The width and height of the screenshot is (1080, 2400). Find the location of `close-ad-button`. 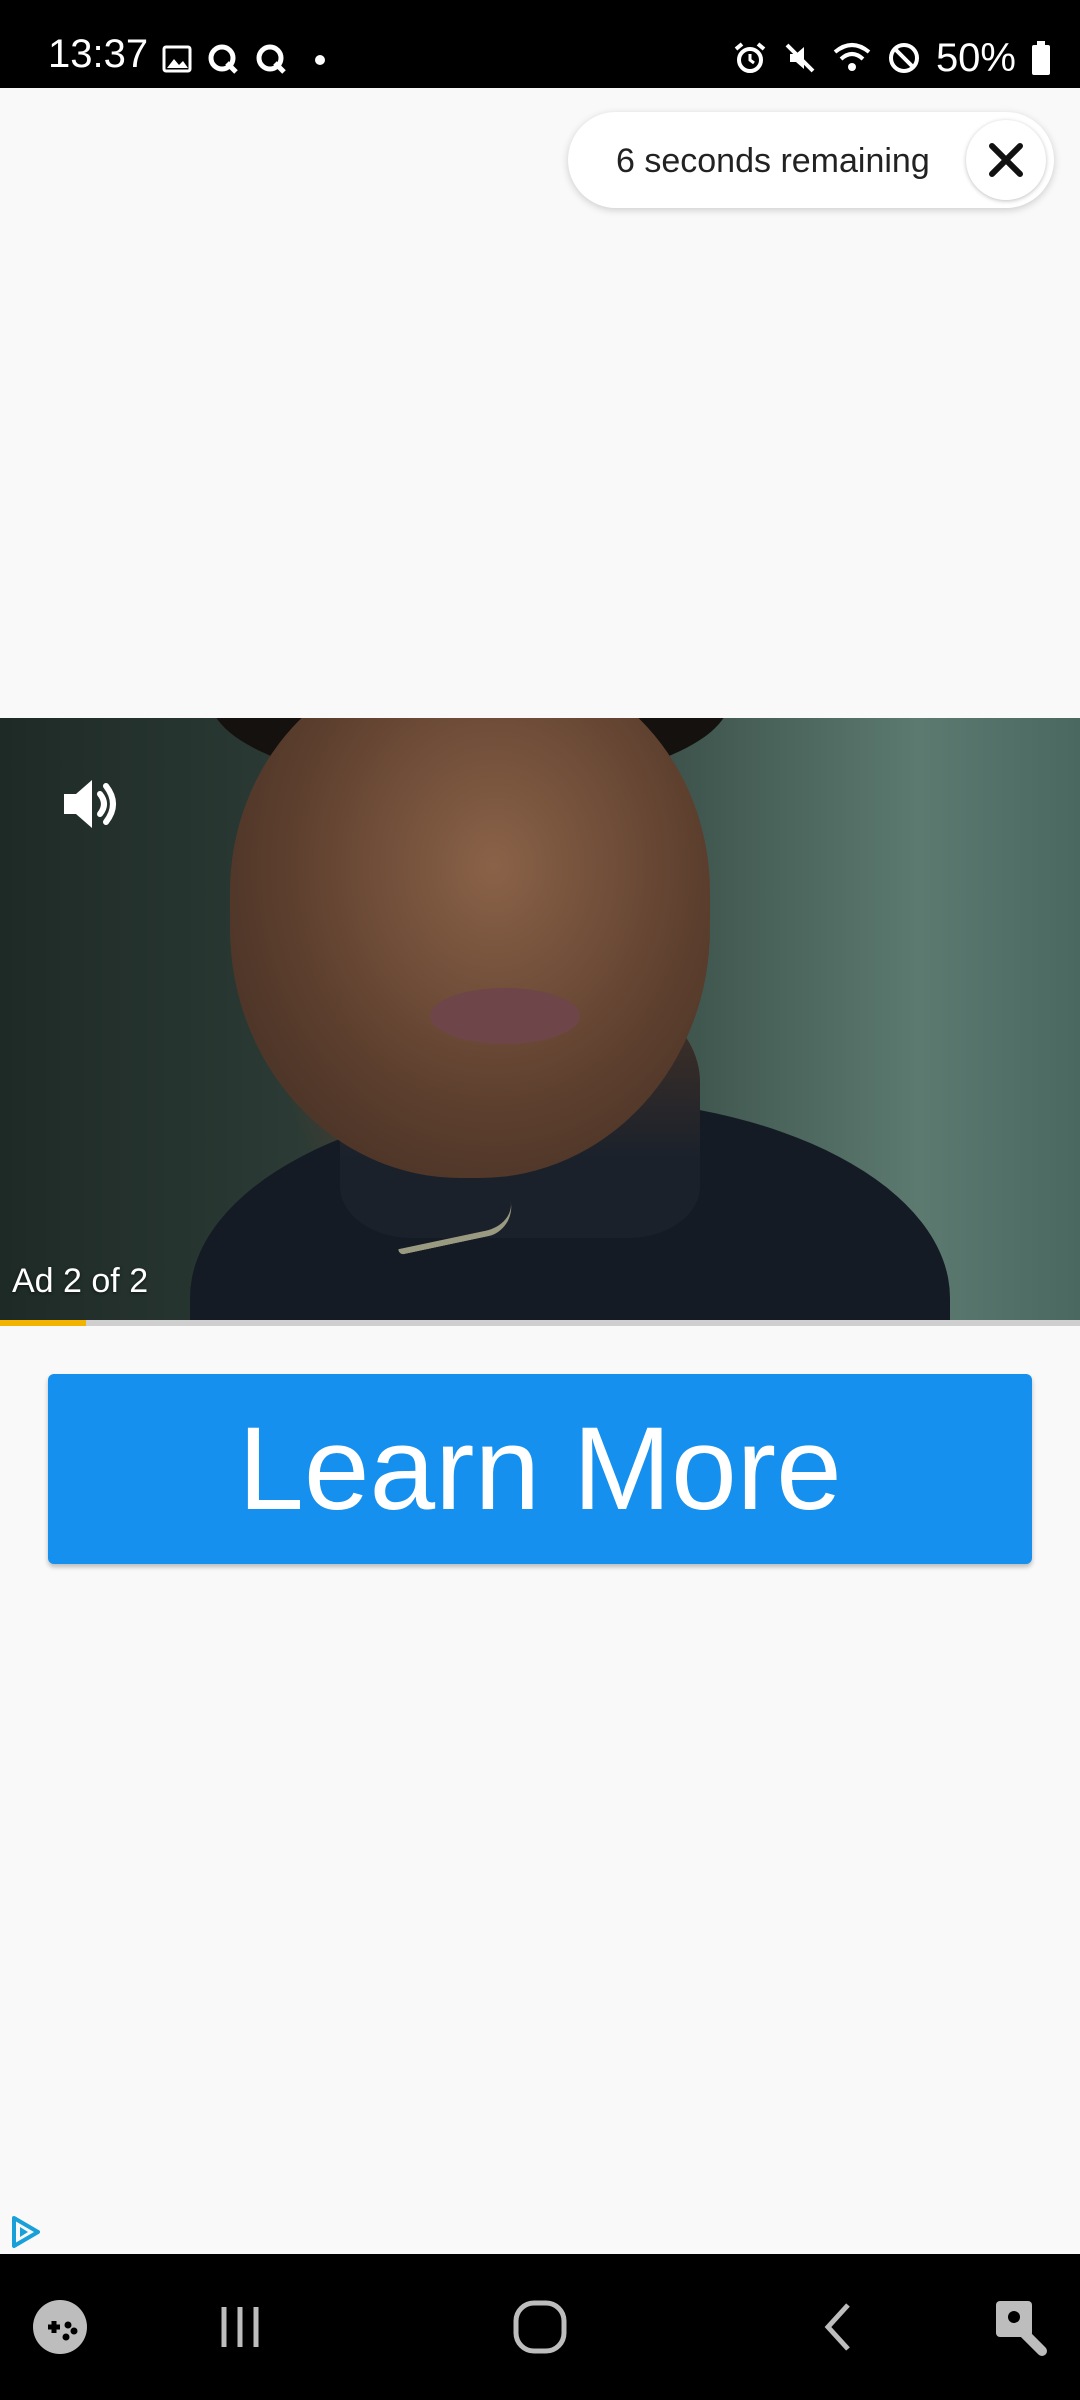

close-ad-button is located at coordinates (1006, 160).